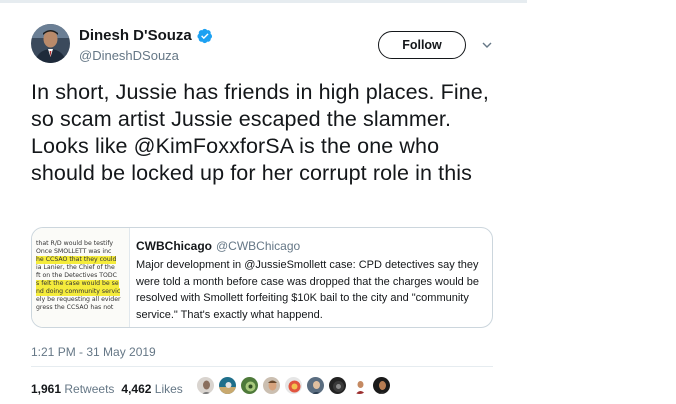 This screenshot has width=676, height=404. Describe the element at coordinates (422, 45) in the screenshot. I see `follow-button: Follow` at that location.